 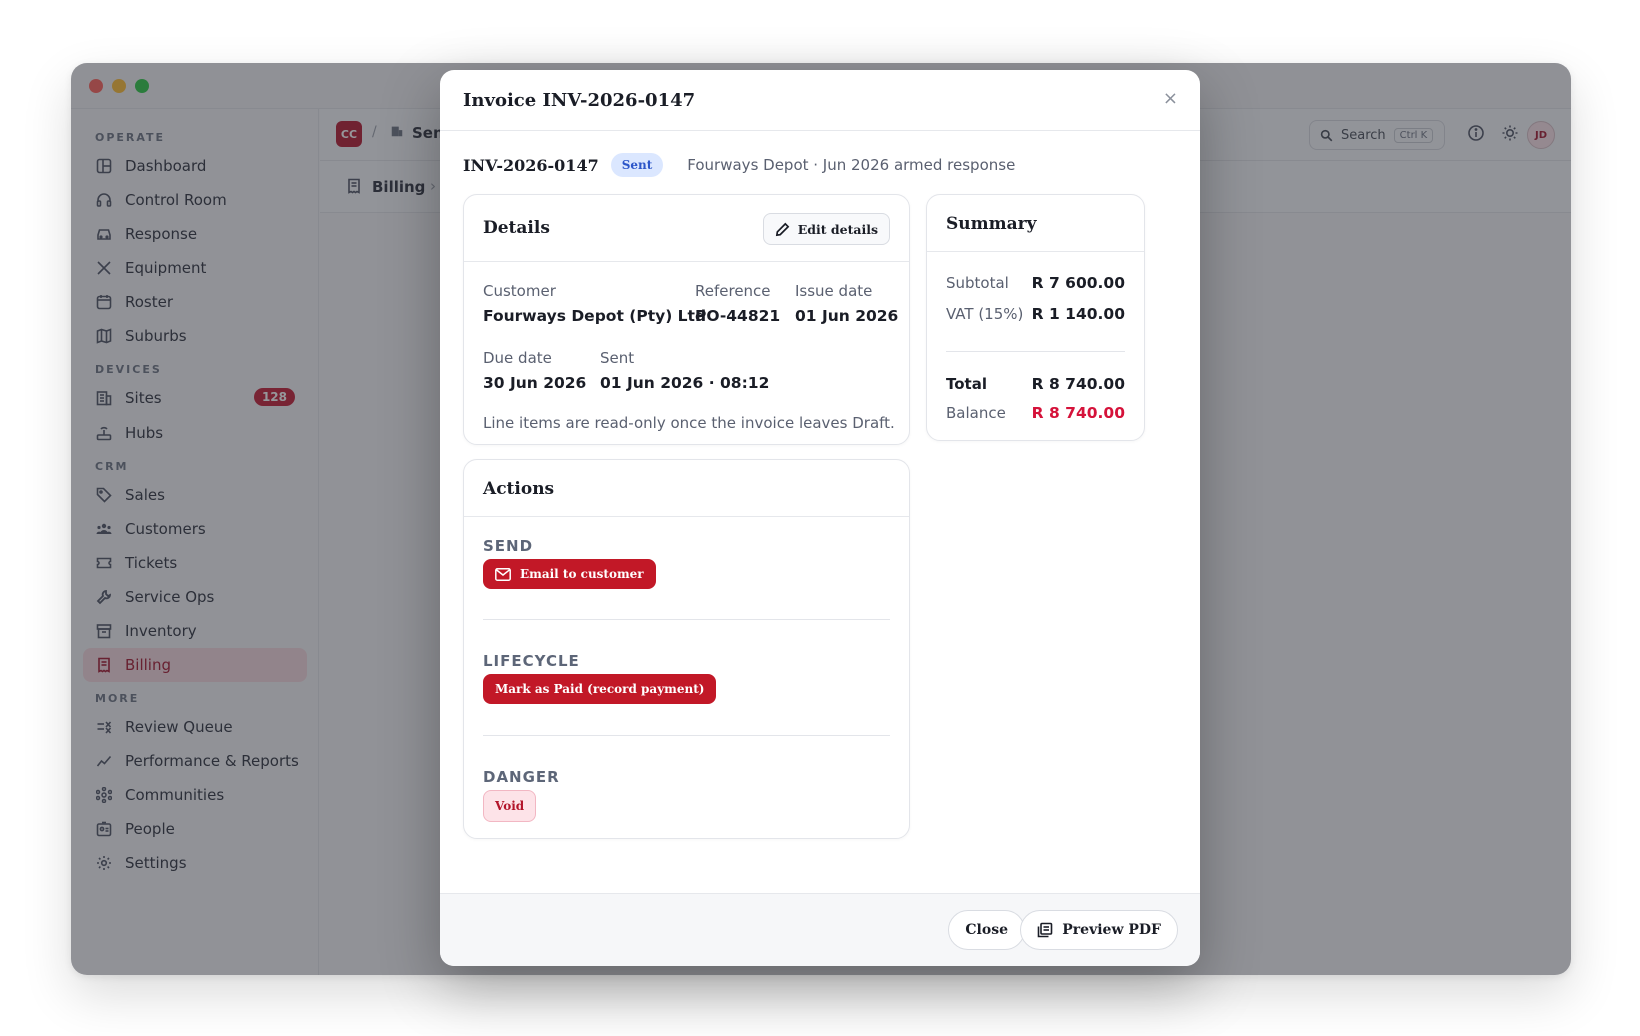 What do you see at coordinates (985, 314) in the screenshot?
I see `vat-label: VAT (15%)` at bounding box center [985, 314].